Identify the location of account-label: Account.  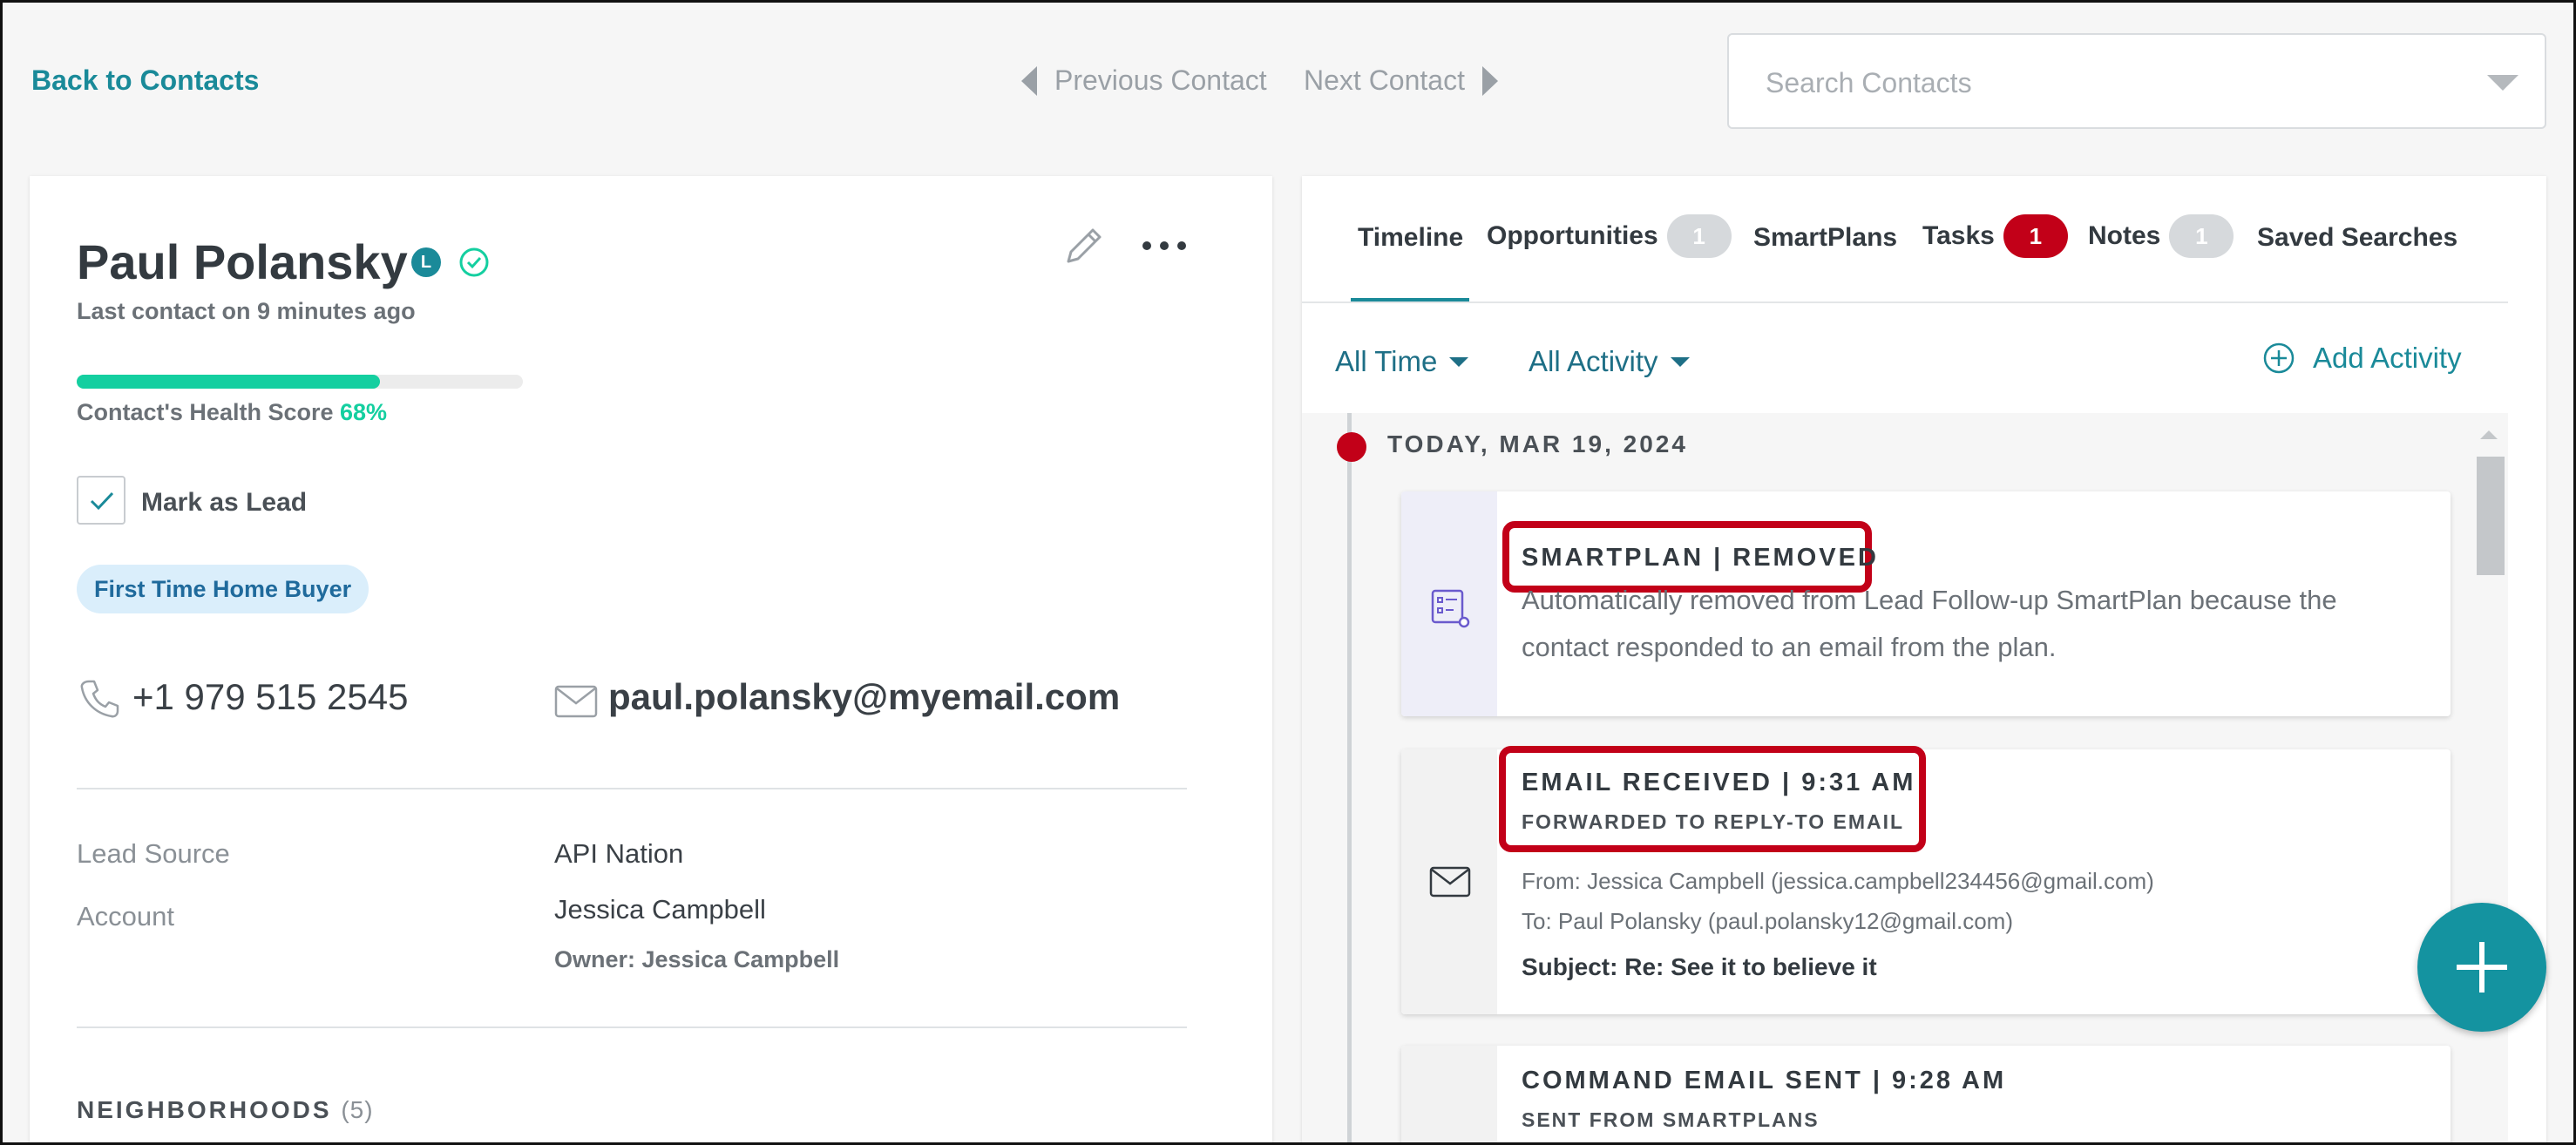
(126, 916).